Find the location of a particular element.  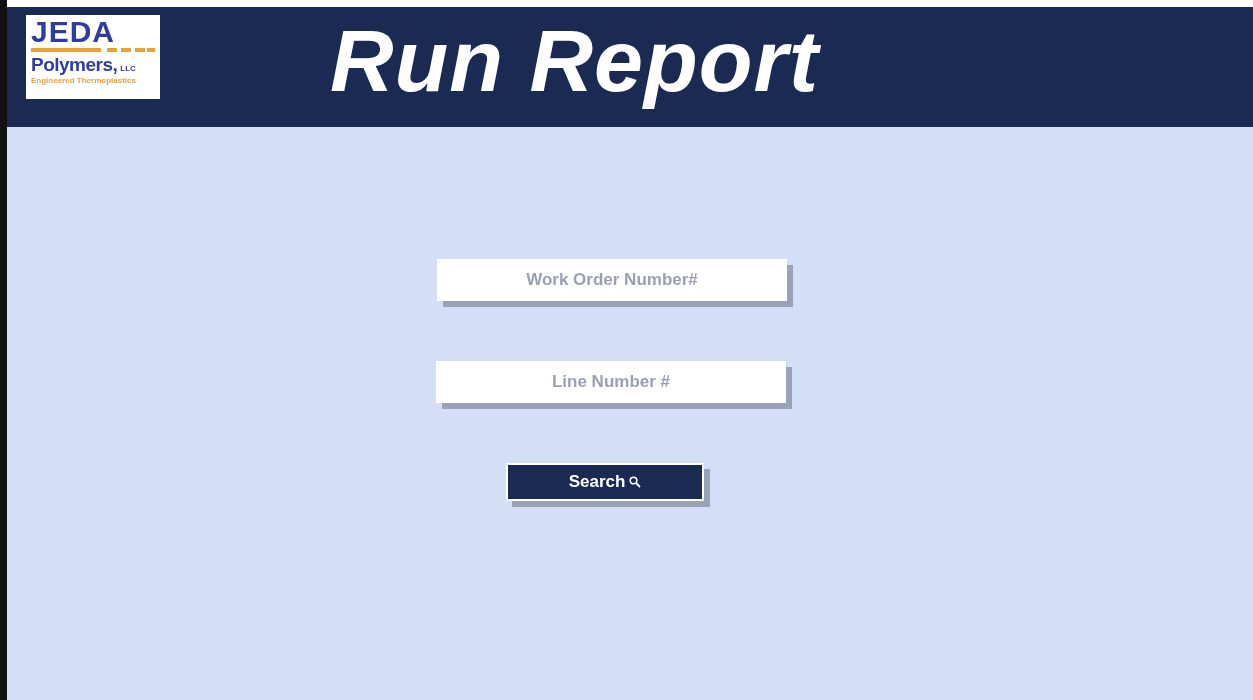

search-icon is located at coordinates (635, 482).